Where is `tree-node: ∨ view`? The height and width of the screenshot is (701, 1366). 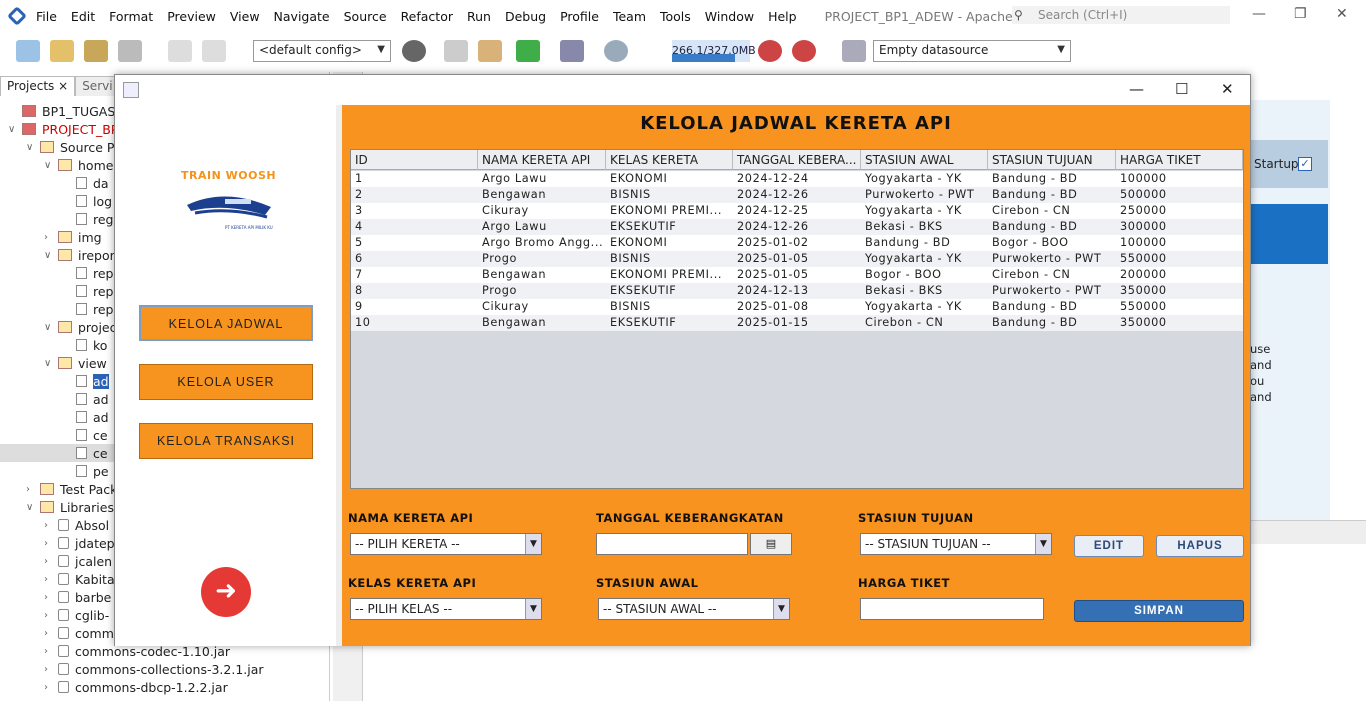 tree-node: ∨ view is located at coordinates (75, 363).